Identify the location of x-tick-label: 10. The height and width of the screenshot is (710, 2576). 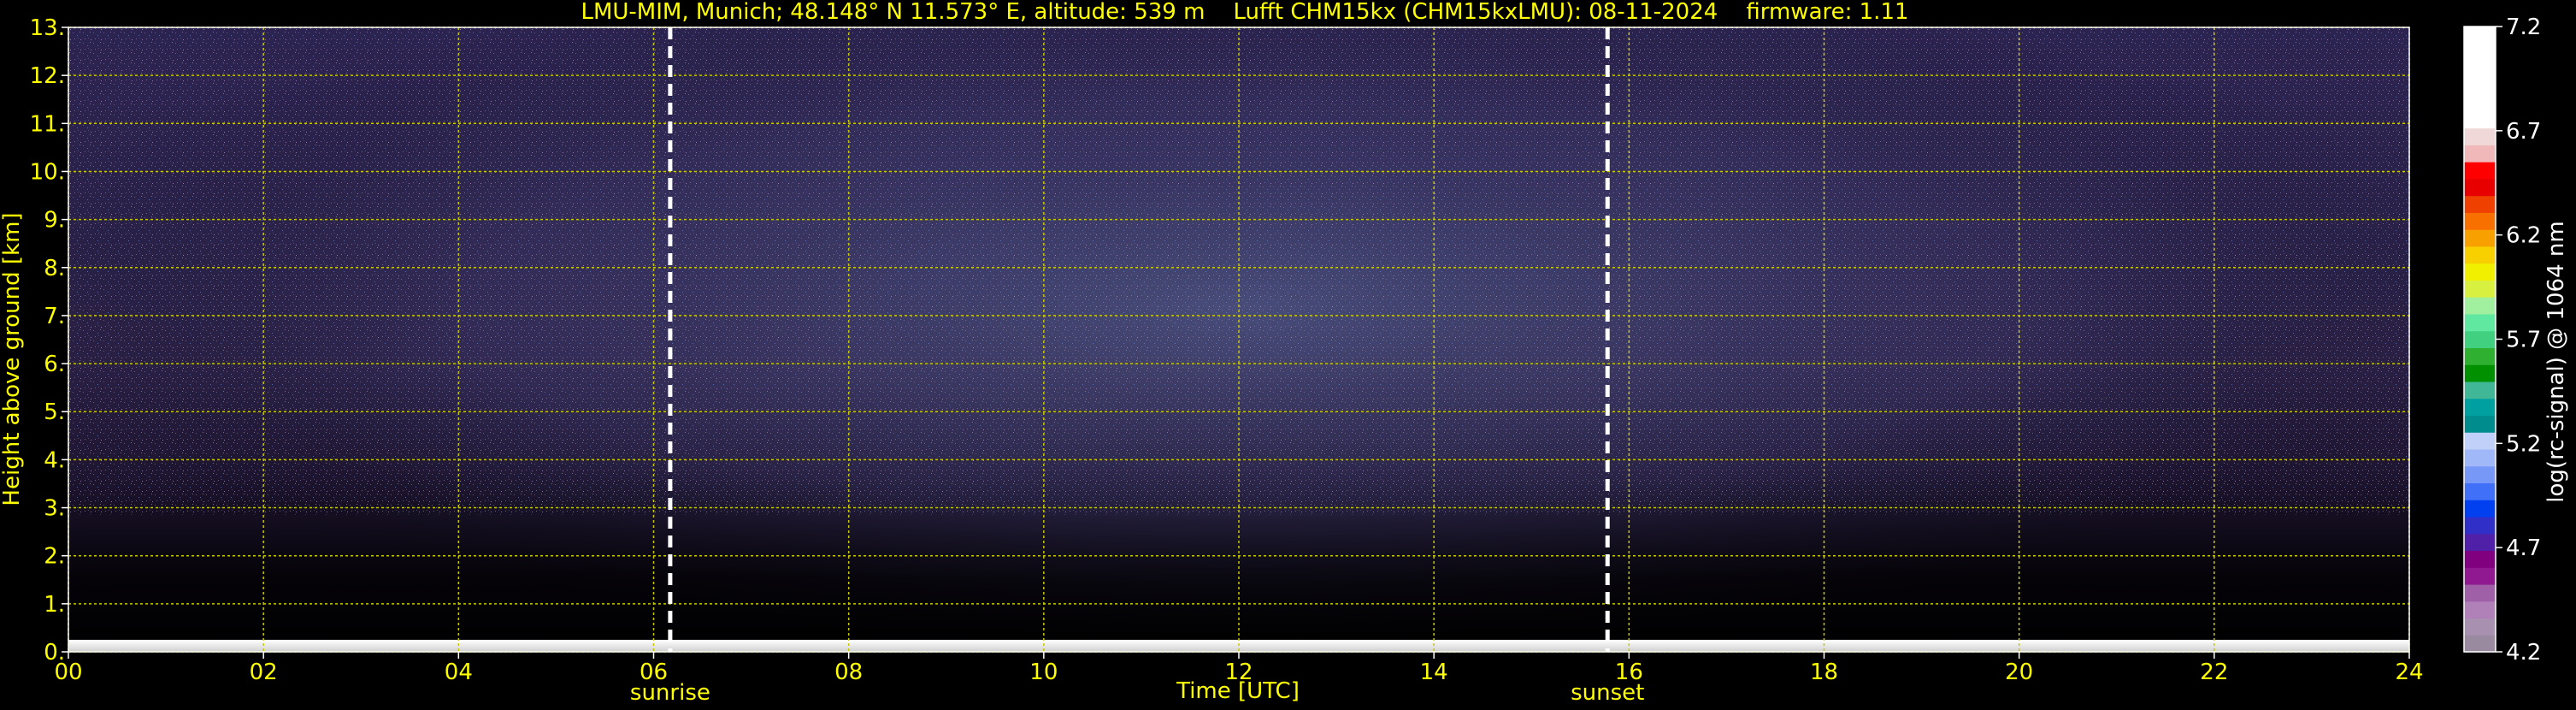
(1043, 672).